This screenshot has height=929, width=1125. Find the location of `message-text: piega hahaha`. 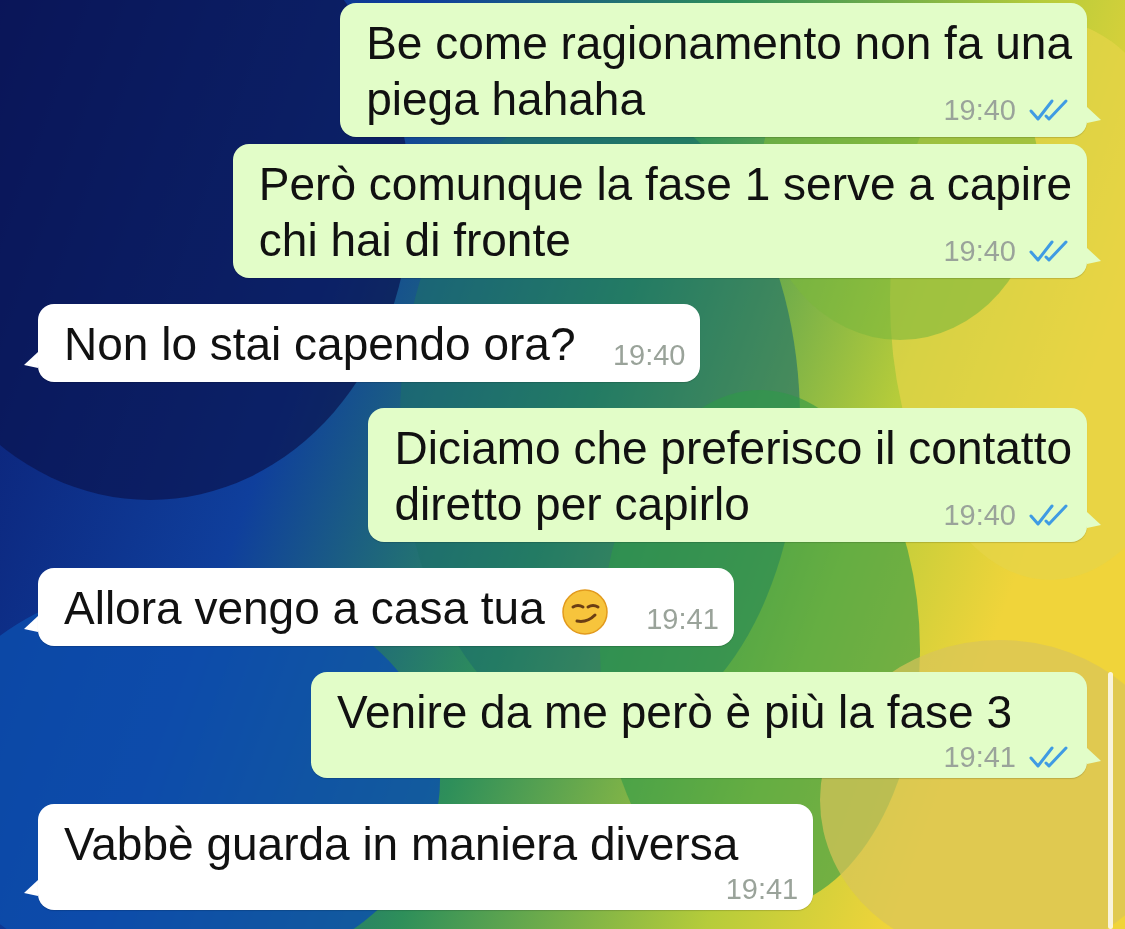

message-text: piega hahaha is located at coordinates (506, 99).